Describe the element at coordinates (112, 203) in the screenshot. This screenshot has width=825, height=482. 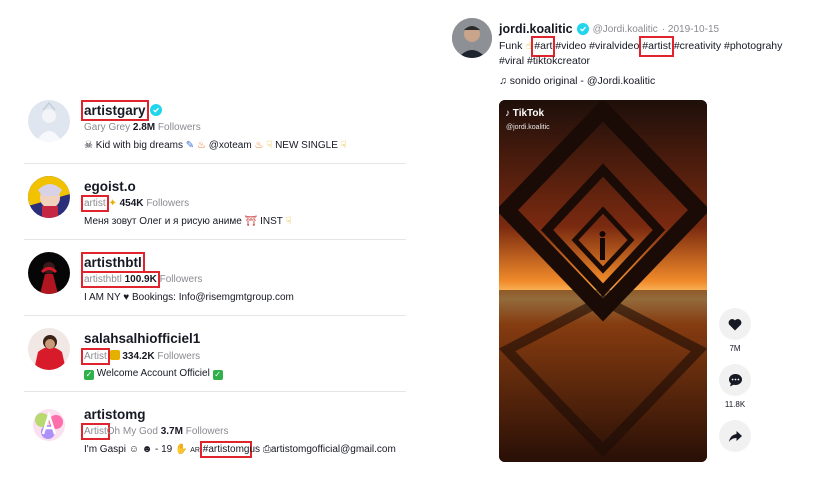
I see `palette-icon: ✦` at that location.